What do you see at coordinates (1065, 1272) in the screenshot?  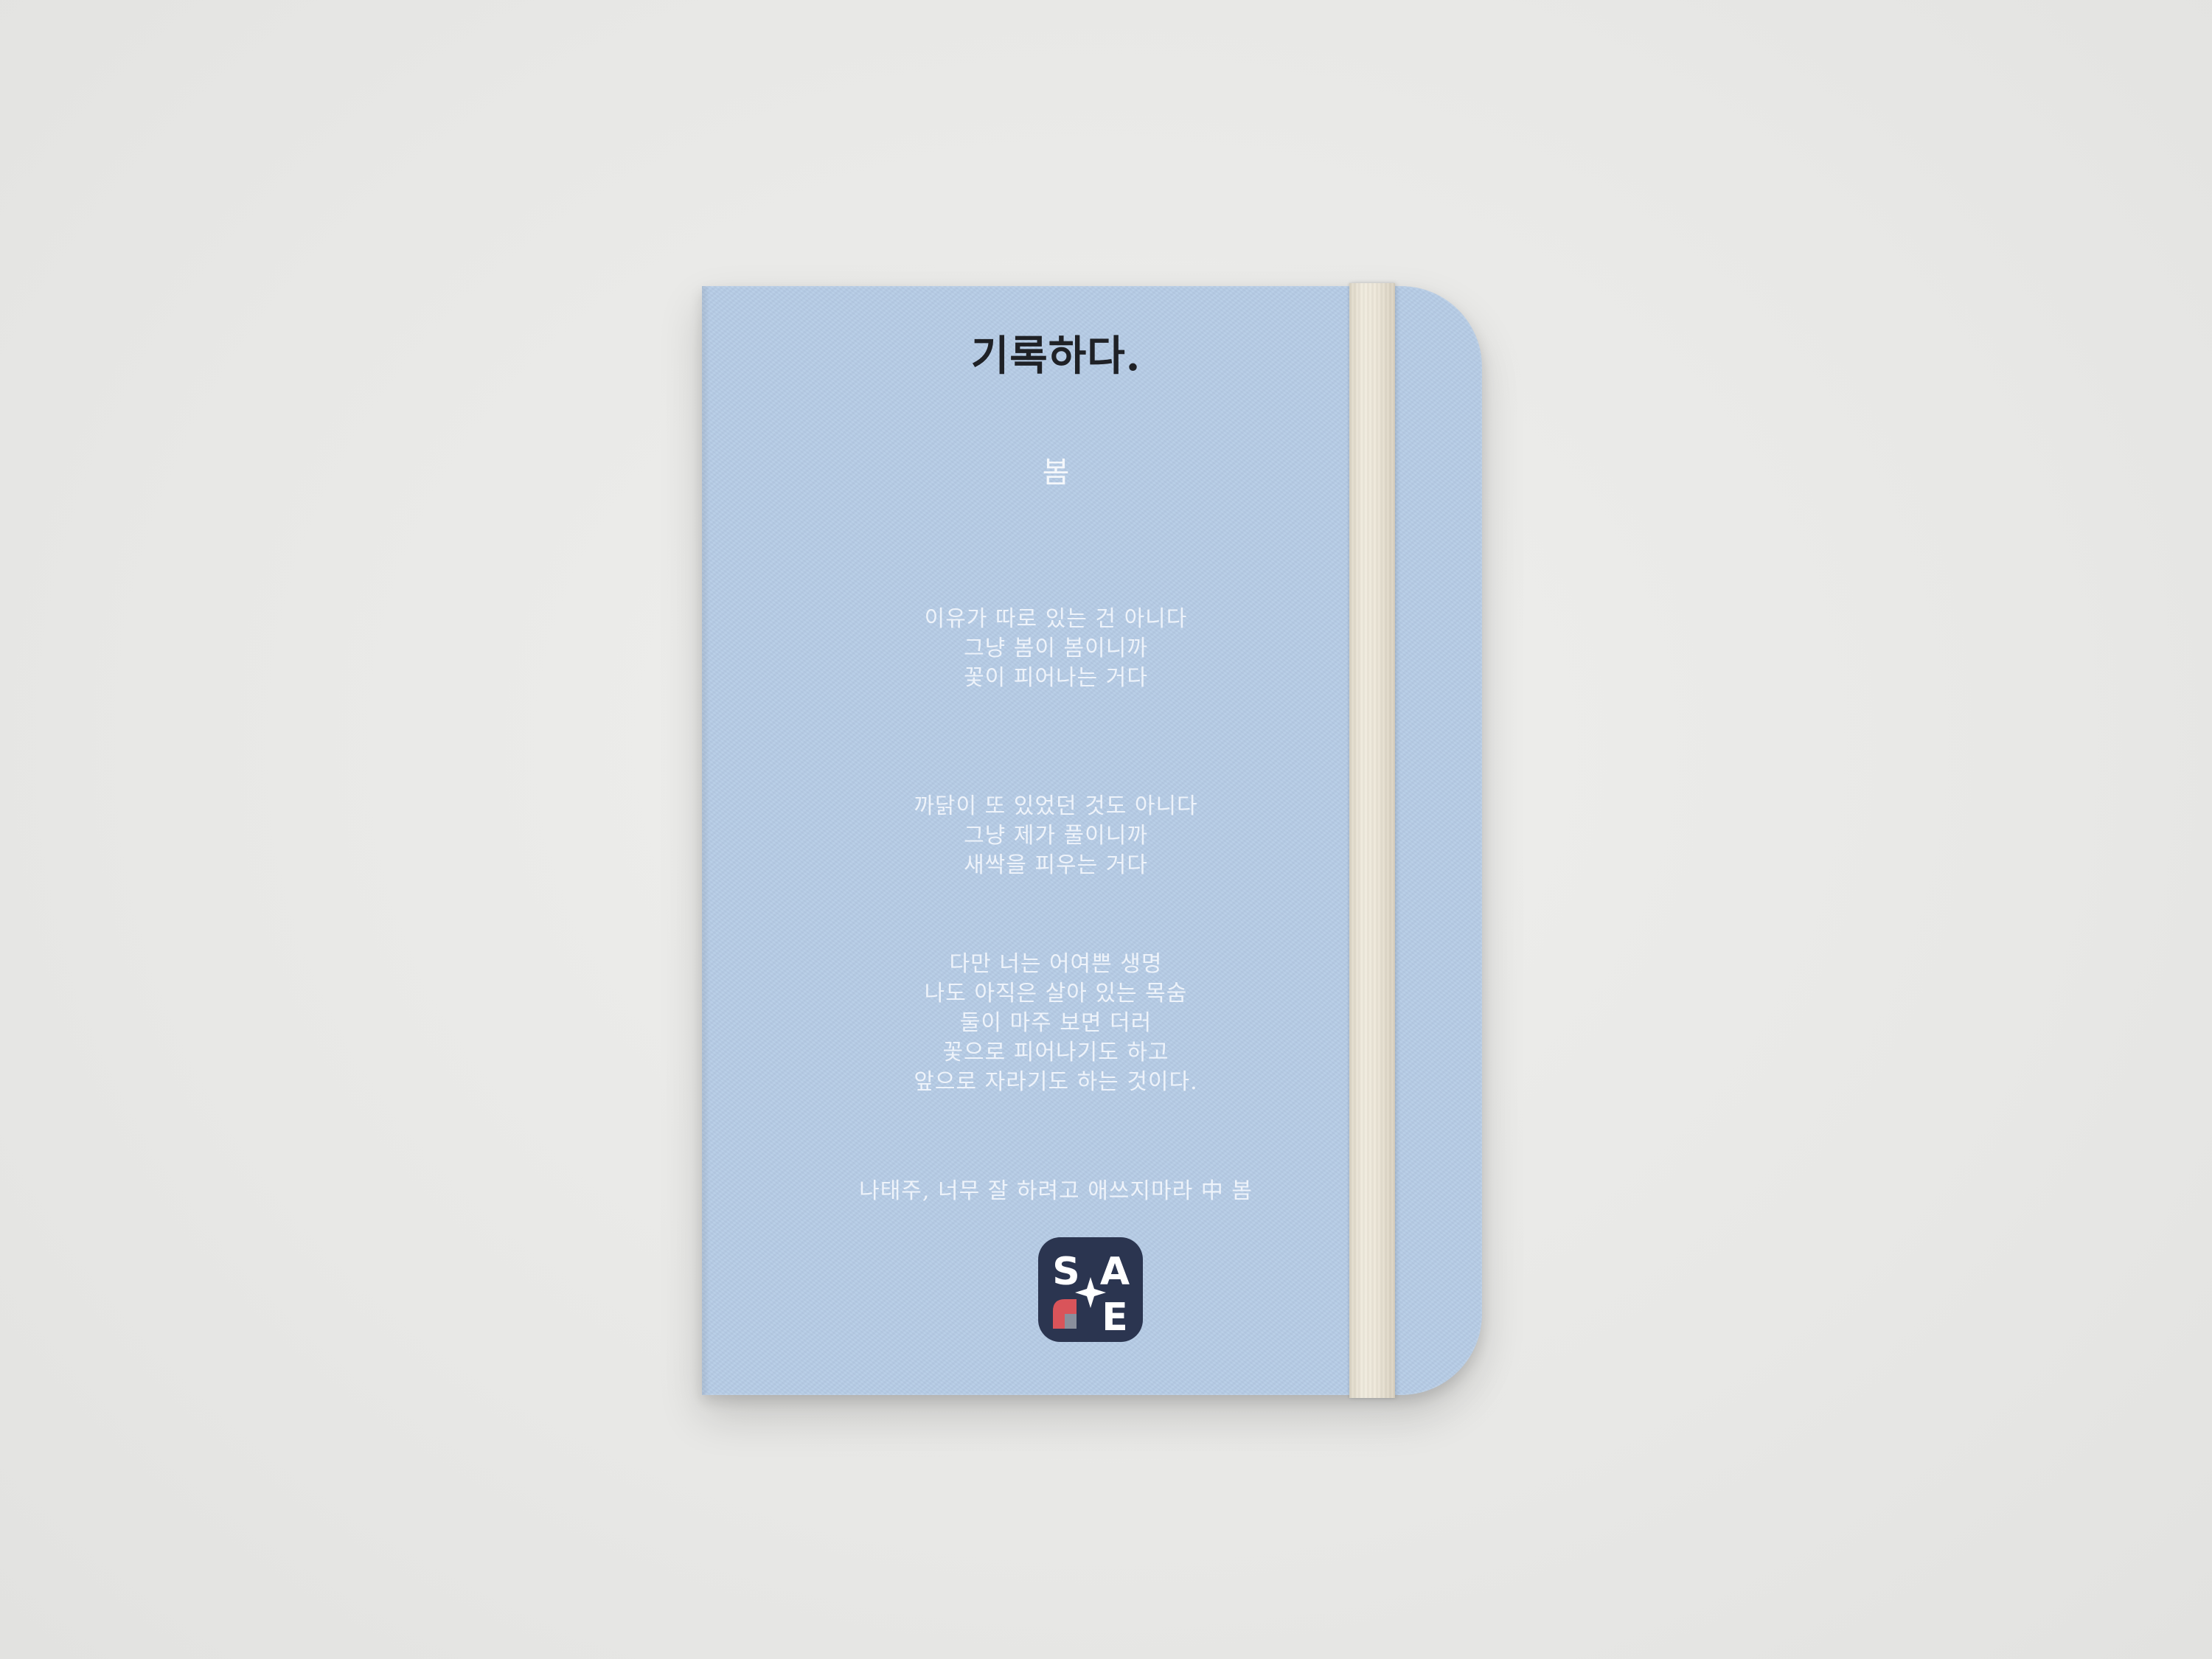 I see `logo-letter-s: S` at bounding box center [1065, 1272].